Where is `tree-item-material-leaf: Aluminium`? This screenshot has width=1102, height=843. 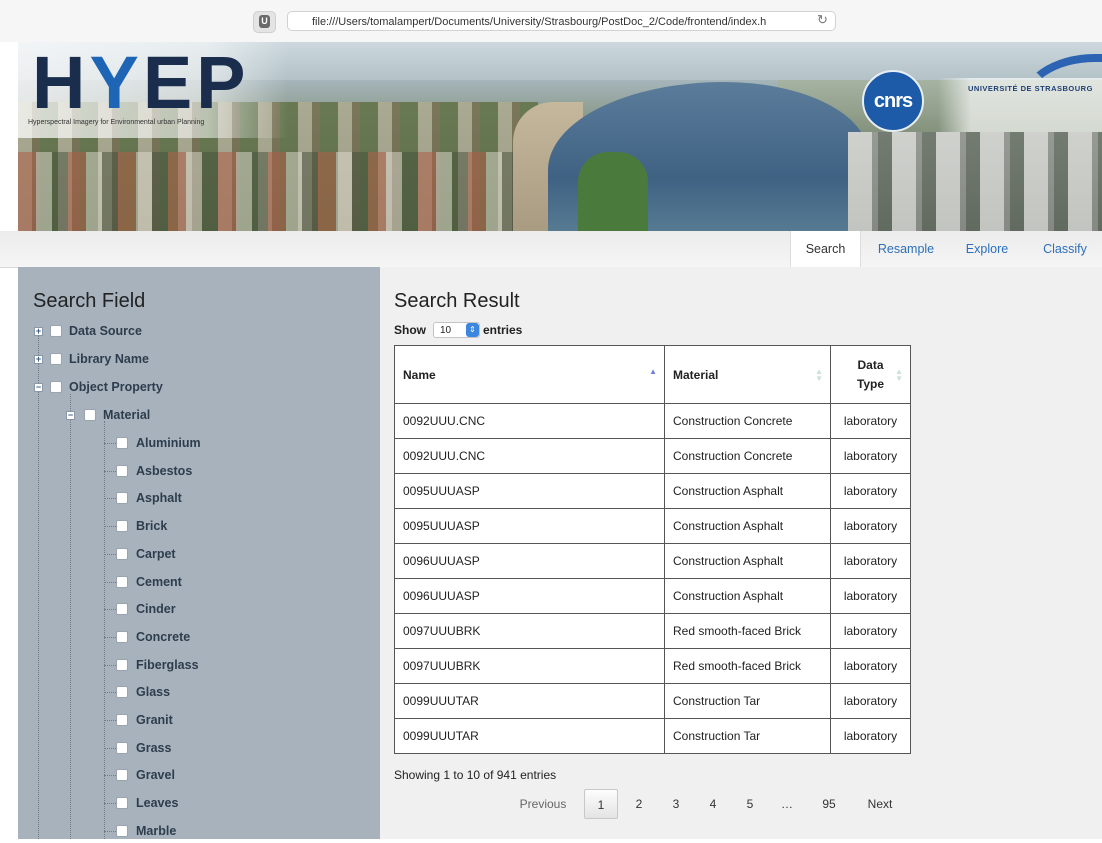
tree-item-material-leaf: Aluminium is located at coordinates (236, 445).